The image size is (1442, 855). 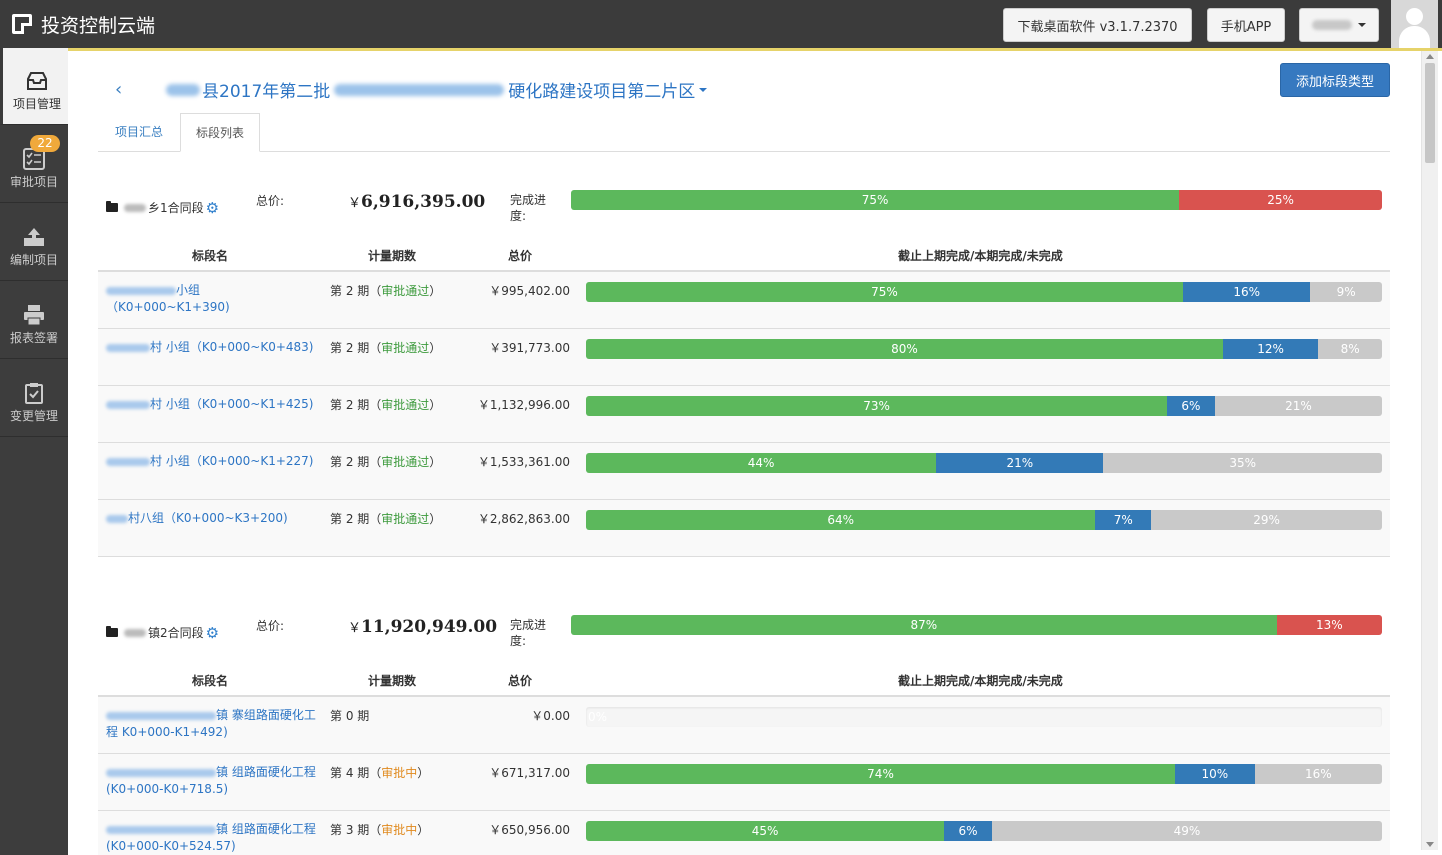 What do you see at coordinates (875, 200) in the screenshot?
I see `progress-done: 75%` at bounding box center [875, 200].